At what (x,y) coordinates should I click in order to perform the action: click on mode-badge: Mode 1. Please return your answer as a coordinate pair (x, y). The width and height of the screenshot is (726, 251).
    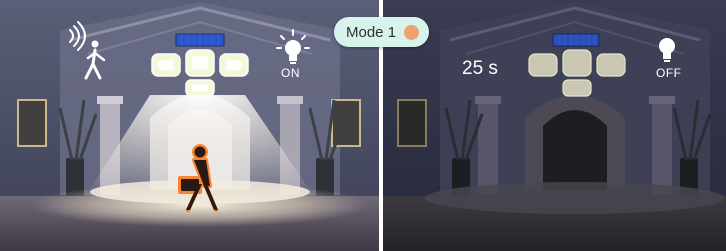
    Looking at the image, I should click on (382, 32).